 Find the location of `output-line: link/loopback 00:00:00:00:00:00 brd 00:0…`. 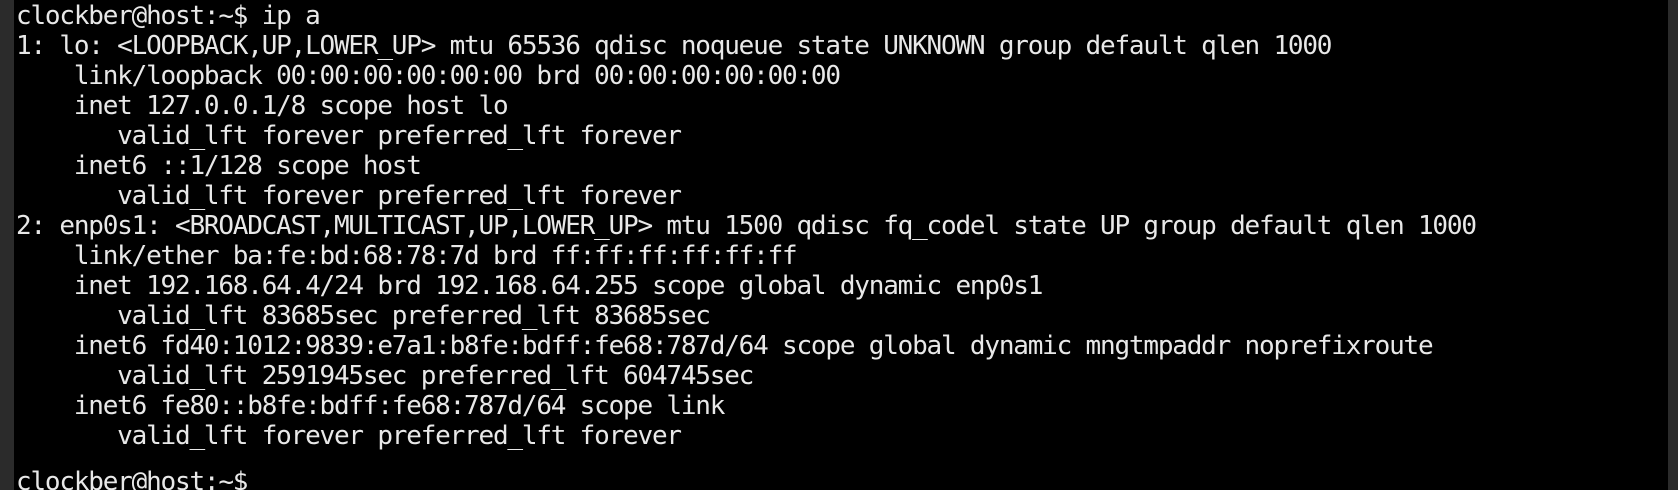

output-line: link/loopback 00:00:00:00:00:00 brd 00:0… is located at coordinates (428, 76).